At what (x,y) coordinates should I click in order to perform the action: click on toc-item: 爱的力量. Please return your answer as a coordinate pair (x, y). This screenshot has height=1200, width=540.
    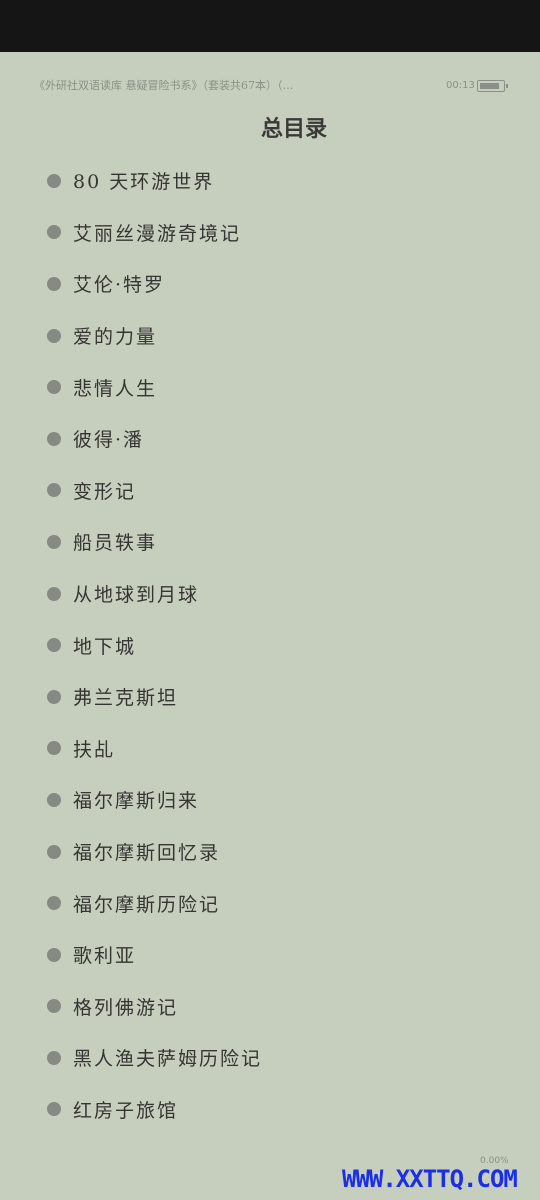
    Looking at the image, I should click on (270, 336).